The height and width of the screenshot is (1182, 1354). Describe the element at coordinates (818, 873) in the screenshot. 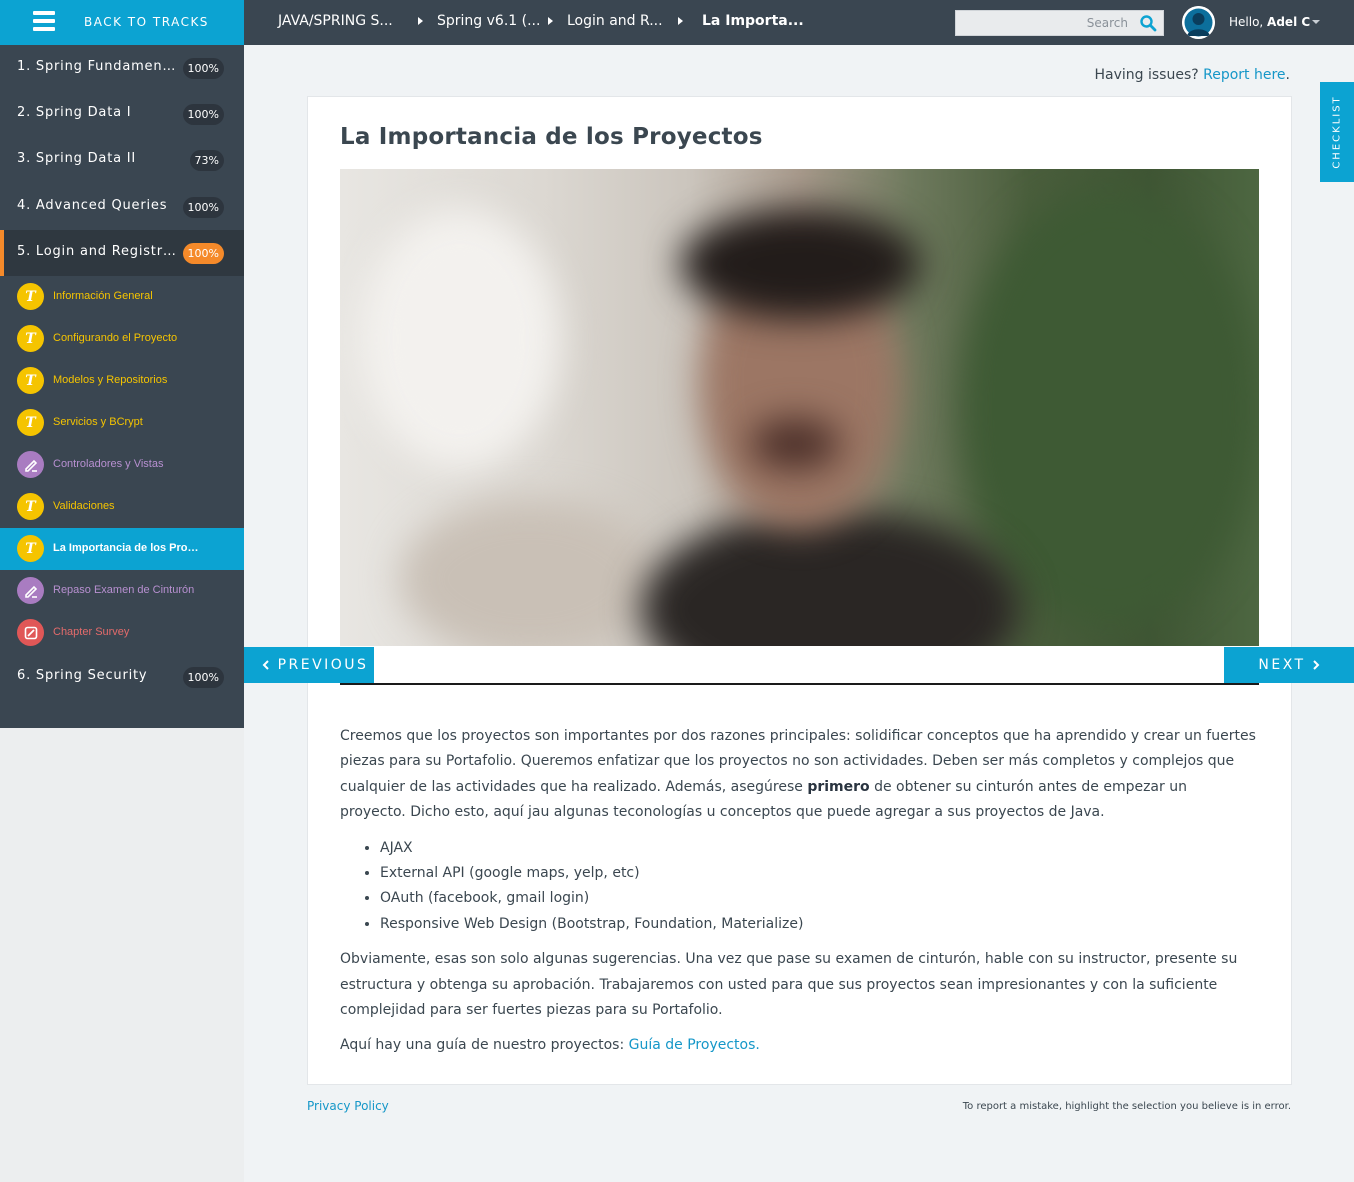

I see `list-item: External API (google maps, yelp, etc)` at that location.